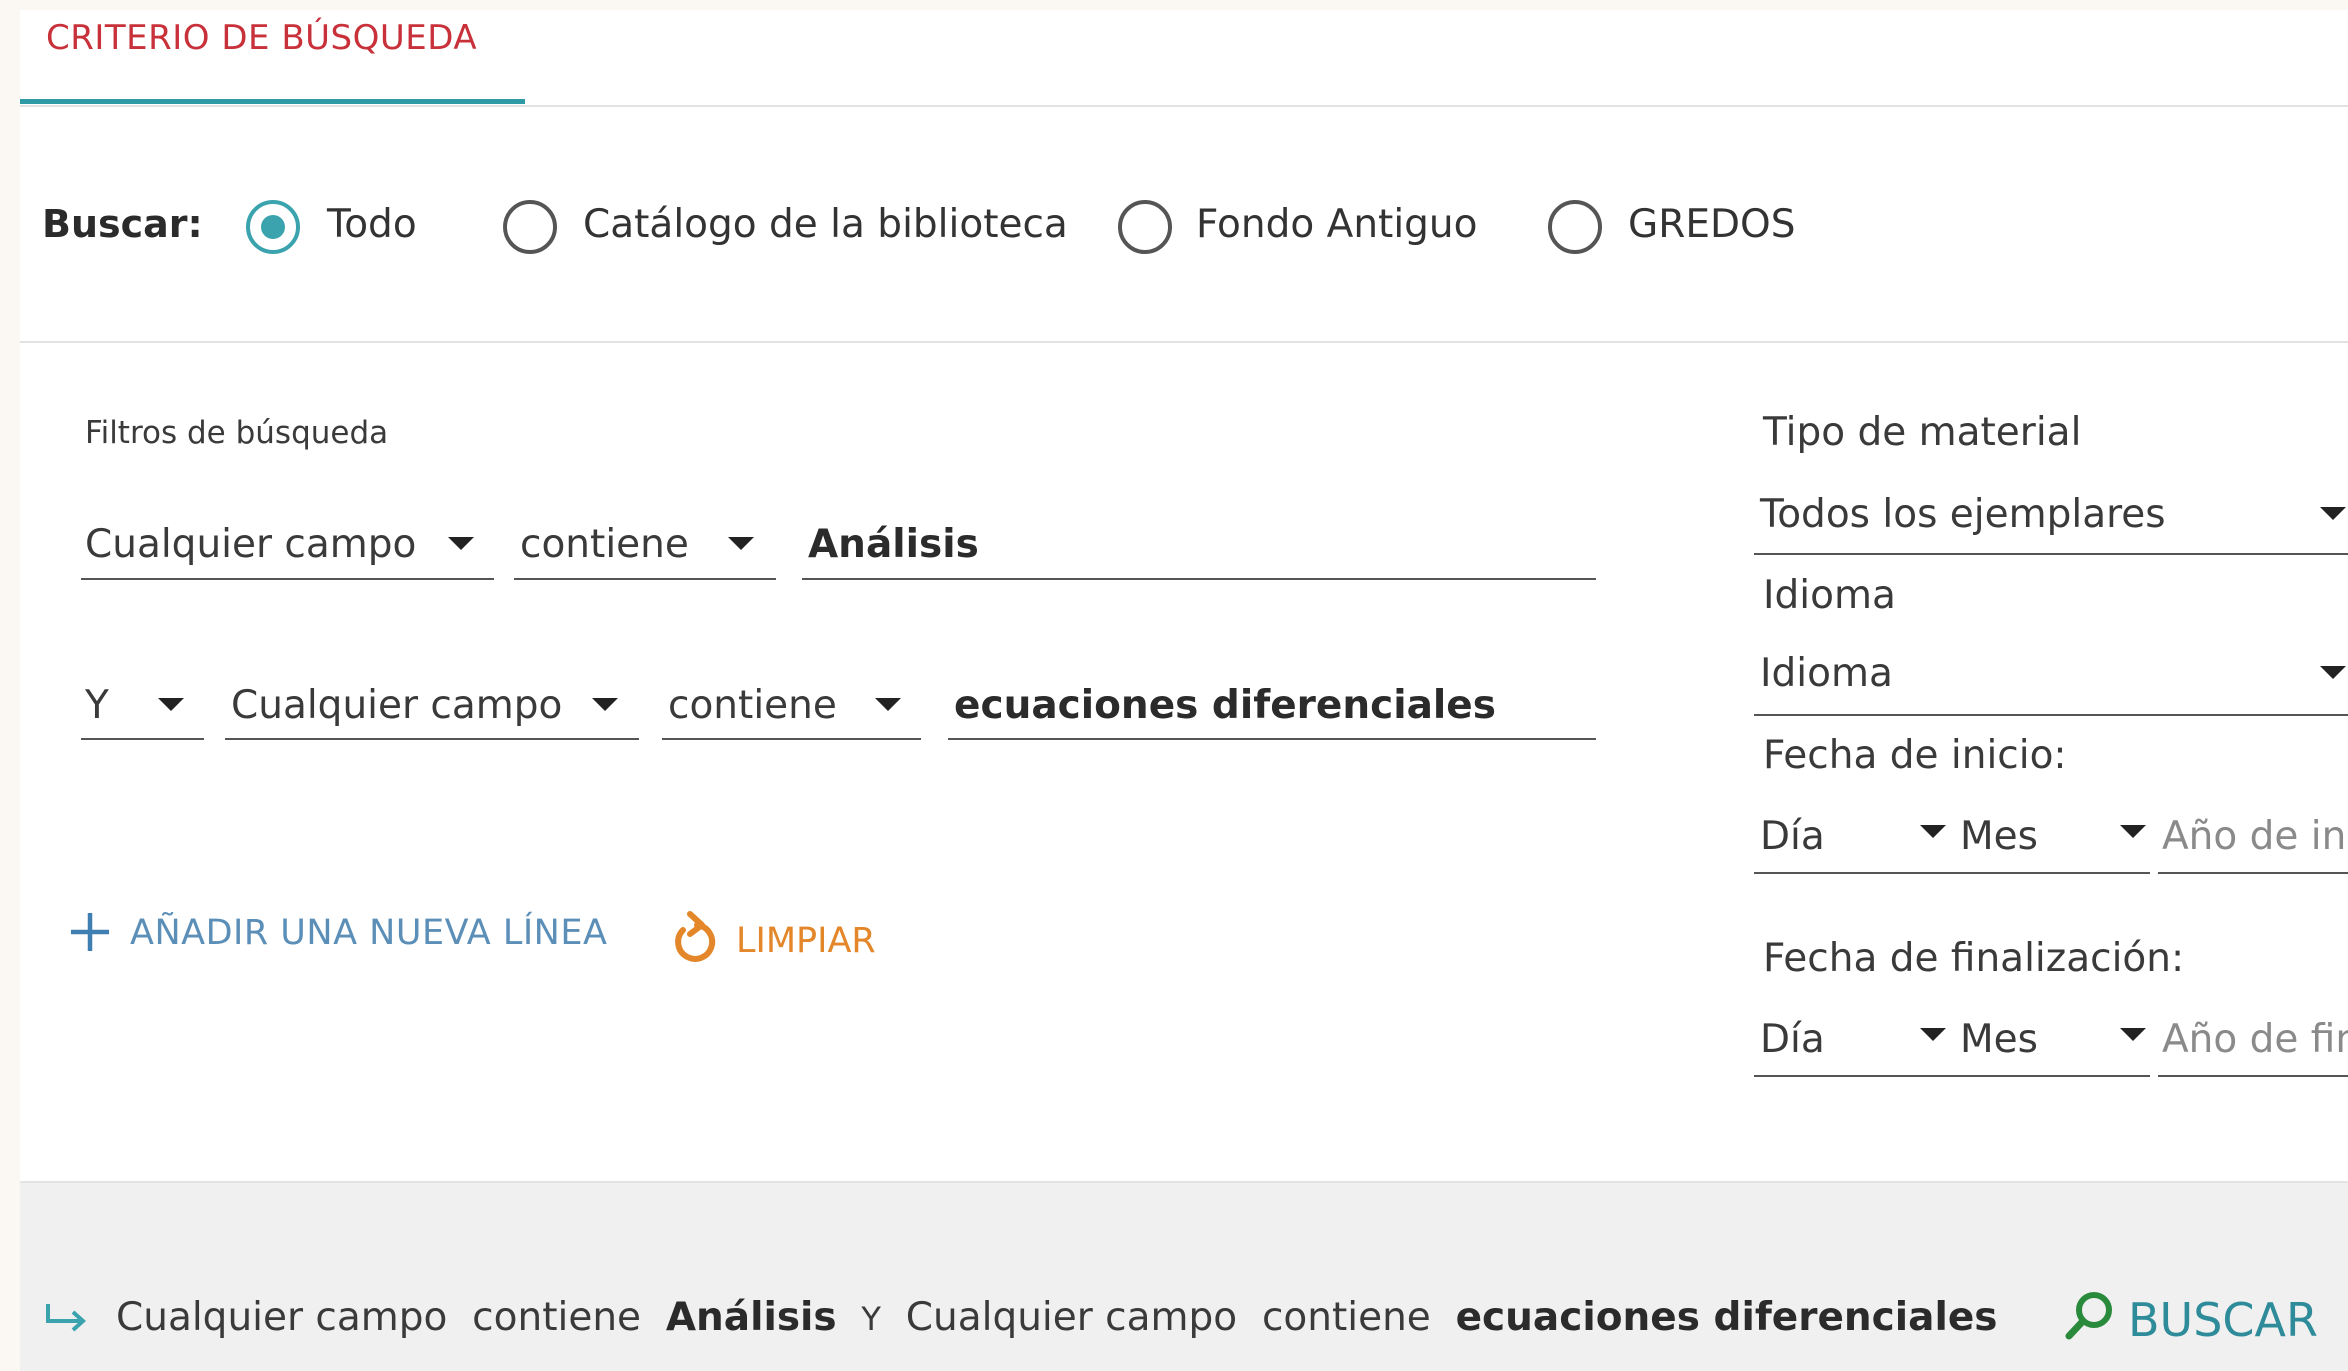 The width and height of the screenshot is (2348, 1371). Describe the element at coordinates (2253, 873) in the screenshot. I see `start-year-underline` at that location.